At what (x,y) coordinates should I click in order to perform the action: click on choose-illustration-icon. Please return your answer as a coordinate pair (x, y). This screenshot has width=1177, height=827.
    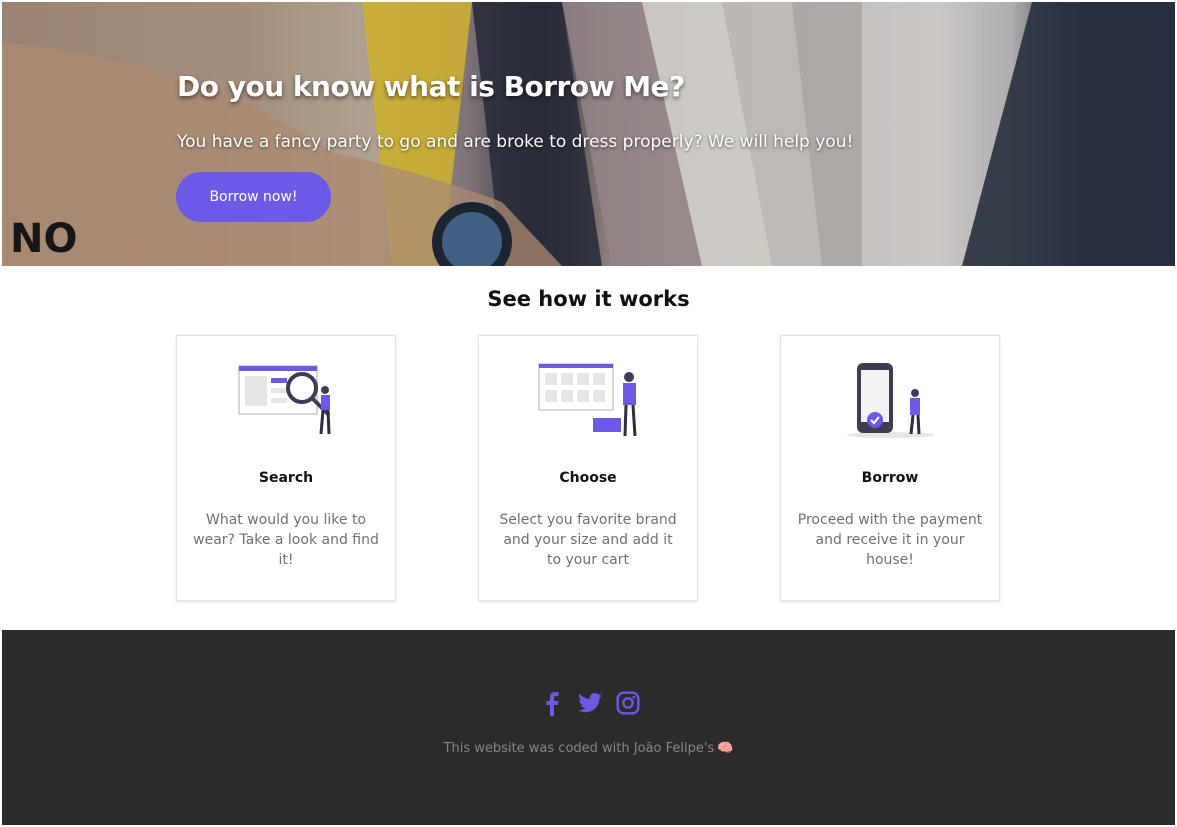
    Looking at the image, I should click on (587, 400).